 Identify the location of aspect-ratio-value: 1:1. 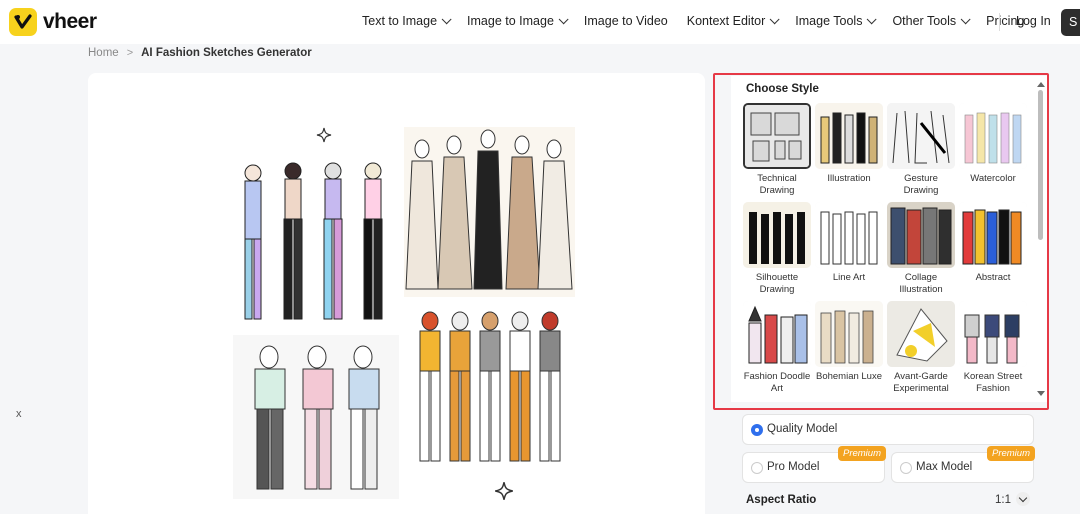
(1003, 500).